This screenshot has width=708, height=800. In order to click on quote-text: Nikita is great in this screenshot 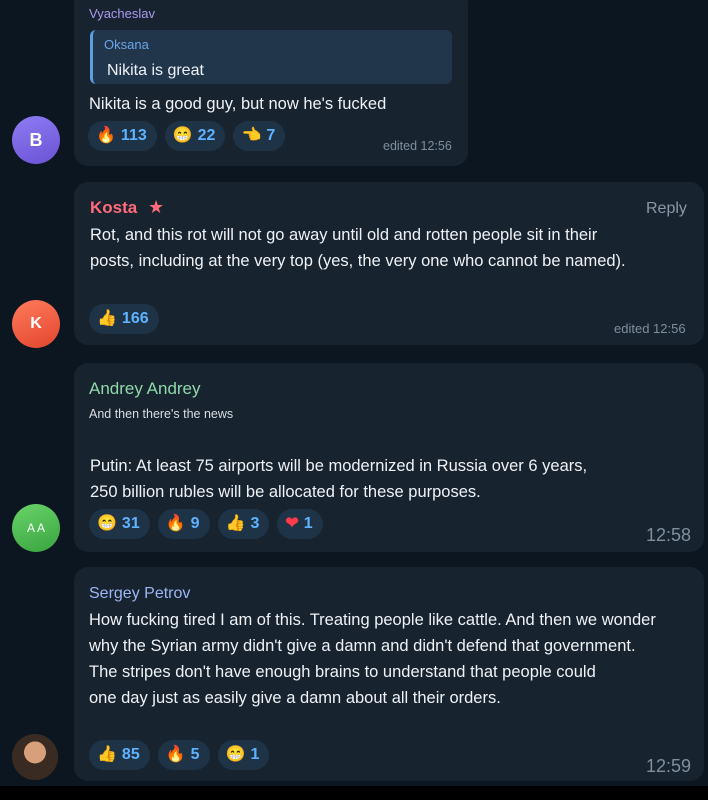, I will do `click(155, 70)`.